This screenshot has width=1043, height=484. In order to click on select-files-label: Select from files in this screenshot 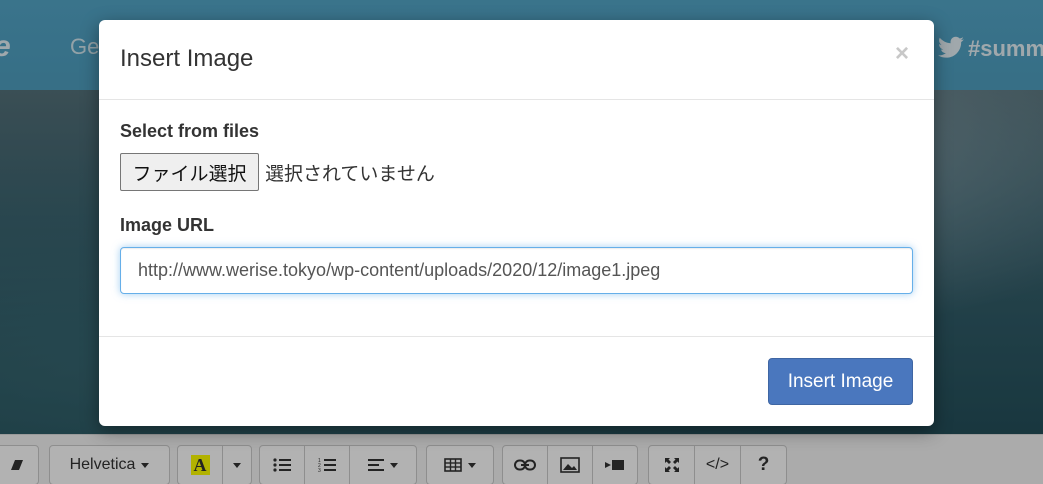, I will do `click(190, 131)`.